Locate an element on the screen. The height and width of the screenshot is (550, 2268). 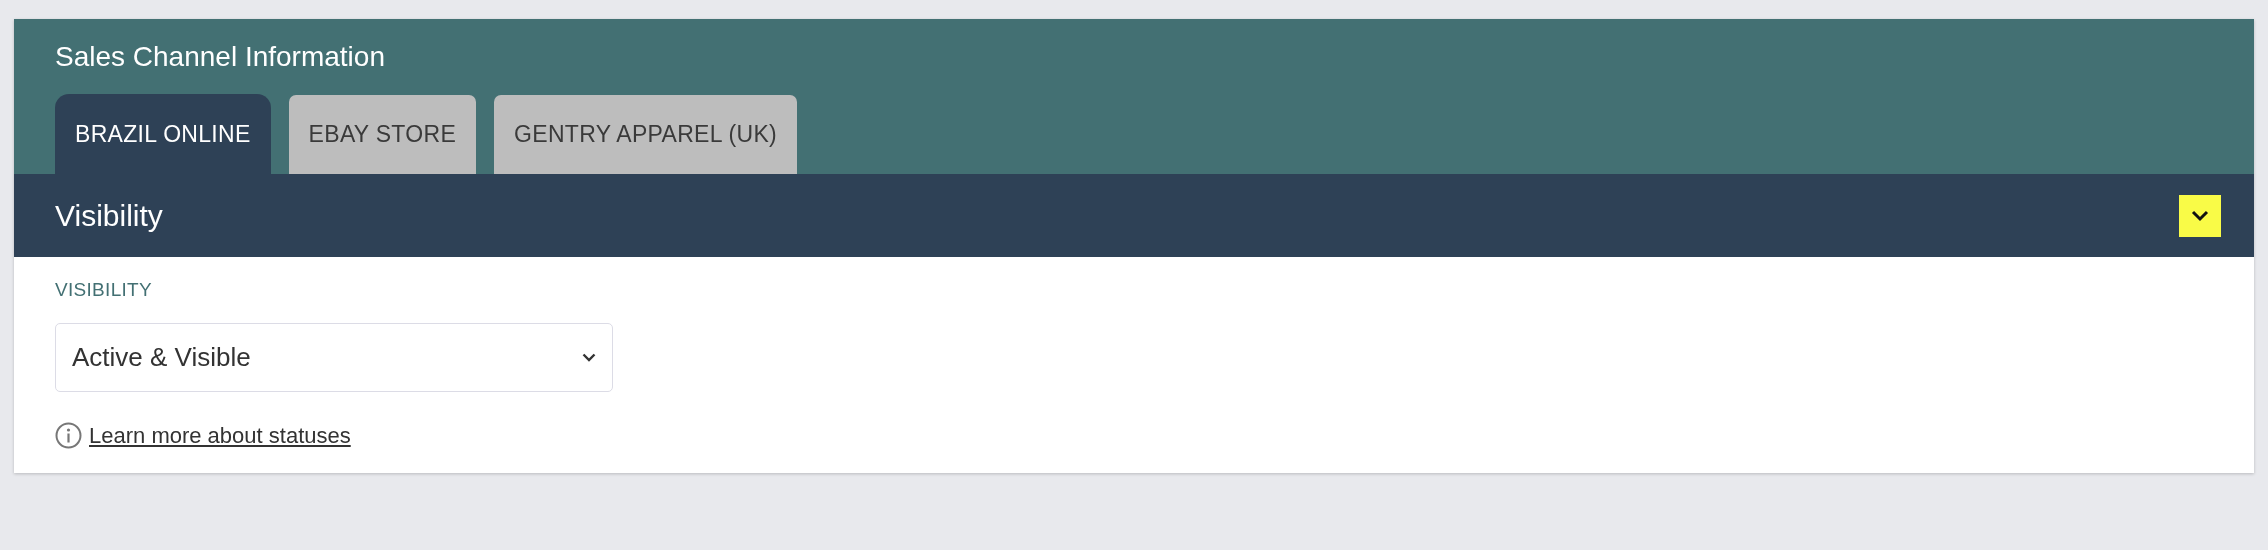
channel-tab: GENTRY APPAREL (UK) is located at coordinates (646, 134).